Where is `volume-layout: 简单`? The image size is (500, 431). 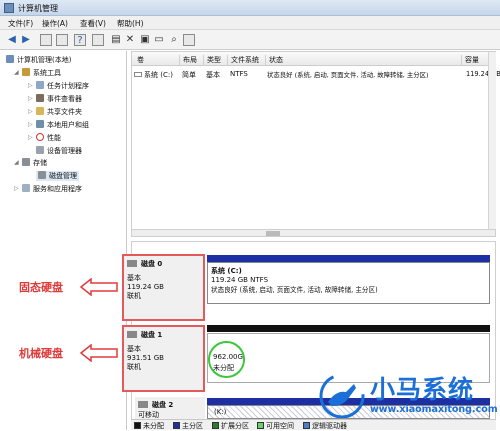 volume-layout: 简单 is located at coordinates (189, 75).